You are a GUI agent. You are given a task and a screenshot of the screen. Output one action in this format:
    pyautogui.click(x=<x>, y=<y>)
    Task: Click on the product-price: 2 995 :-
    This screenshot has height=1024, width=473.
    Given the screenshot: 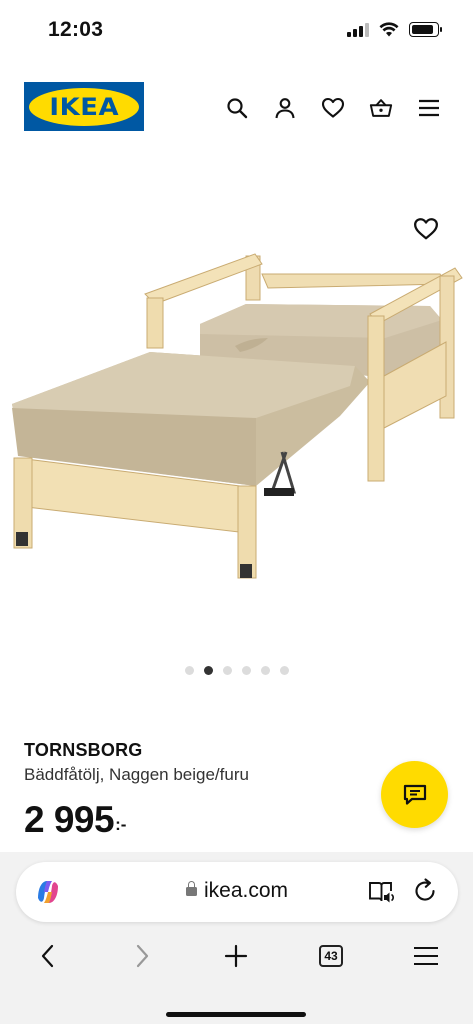 What is the action you would take?
    pyautogui.click(x=204, y=820)
    